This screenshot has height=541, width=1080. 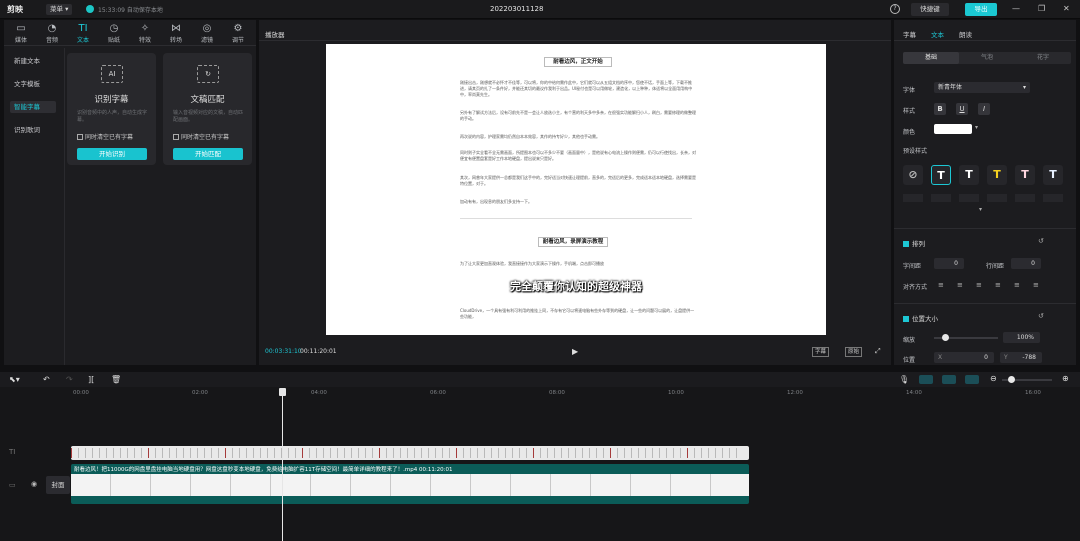 I want to click on inspector-tab: 字幕, so click(x=909, y=34).